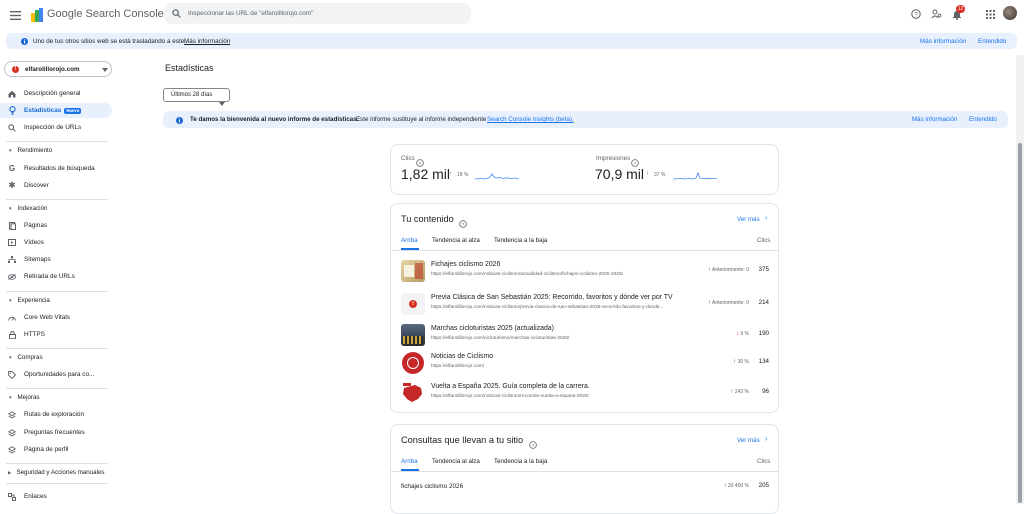  I want to click on section-performance: ▼ Rendimiento, so click(30, 150).